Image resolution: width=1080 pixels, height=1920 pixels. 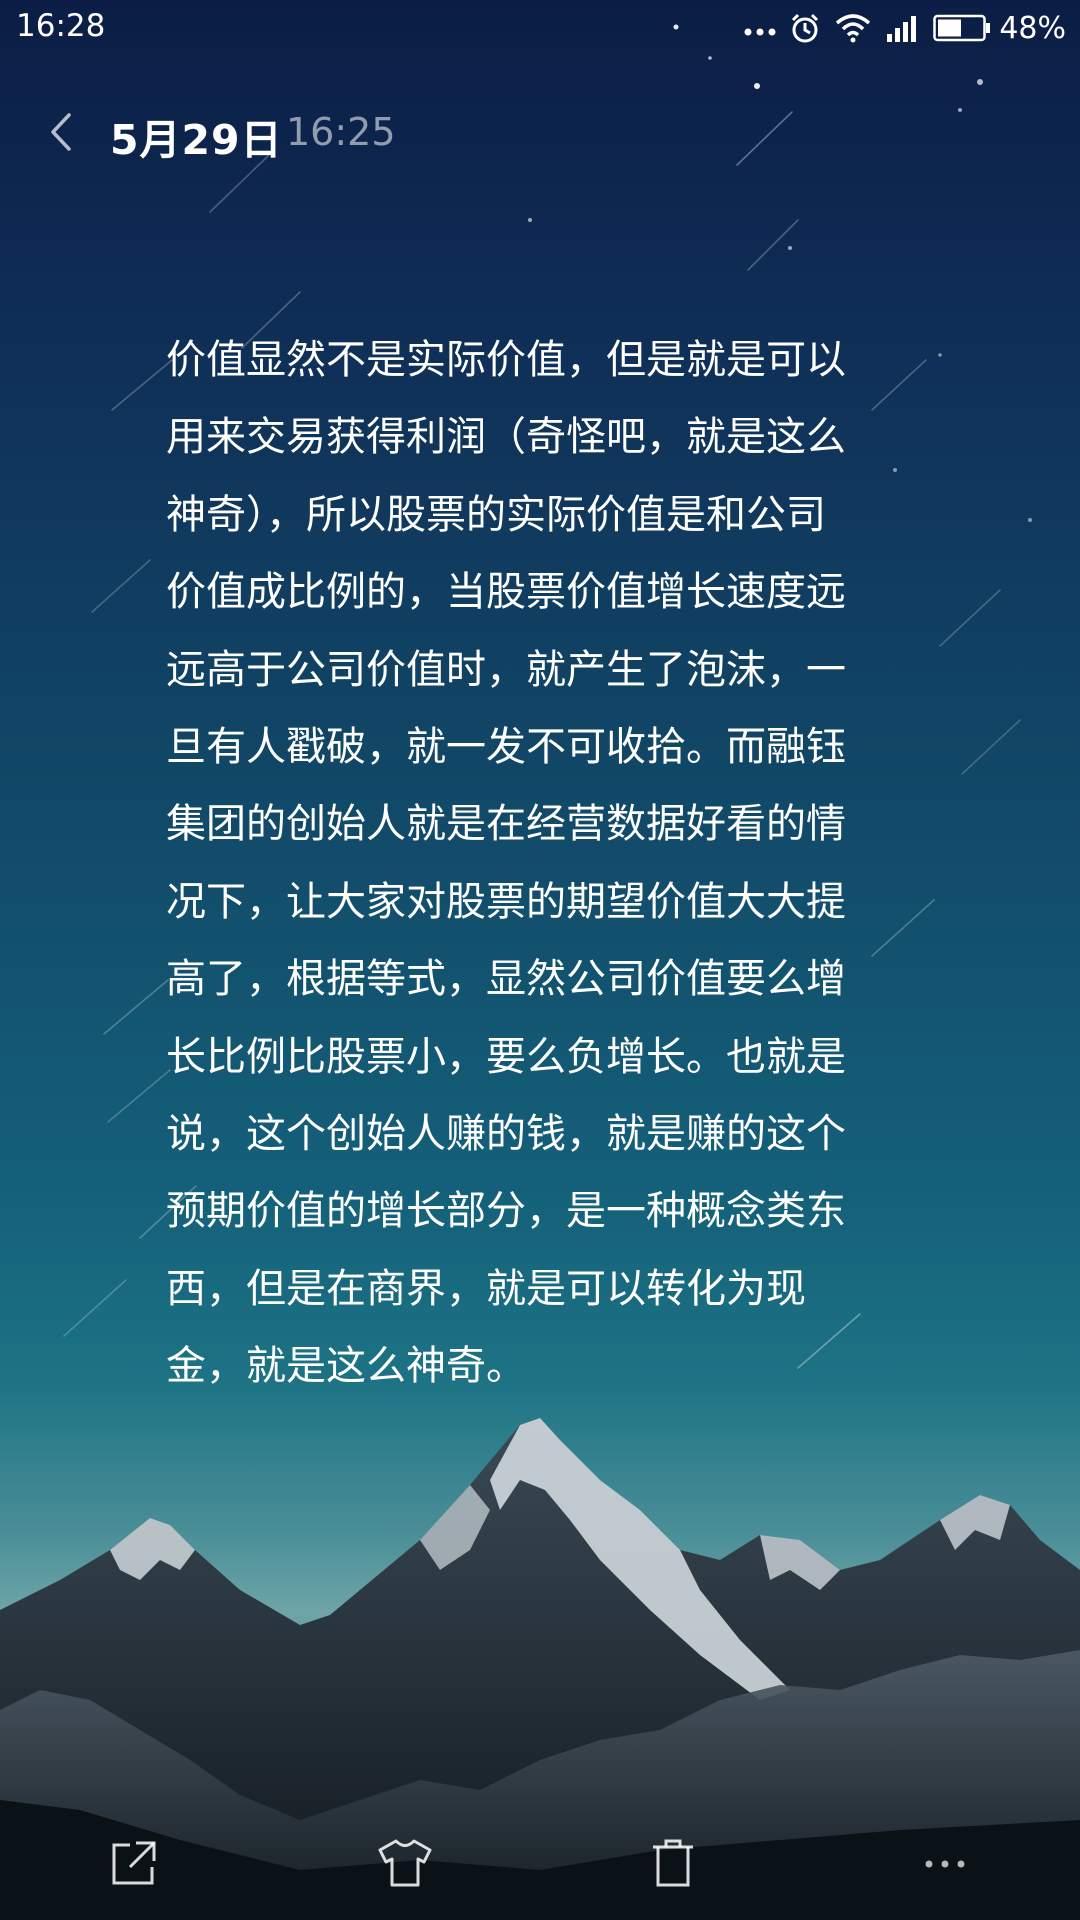 I want to click on delete-button, so click(x=673, y=1865).